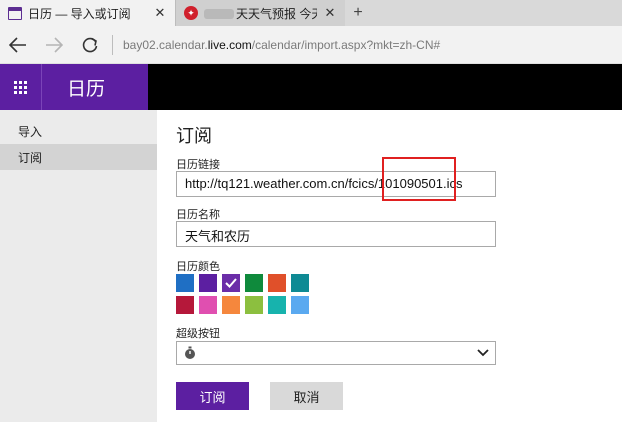 The image size is (622, 422). Describe the element at coordinates (229, 44) in the screenshot. I see `url-host: live.com` at that location.